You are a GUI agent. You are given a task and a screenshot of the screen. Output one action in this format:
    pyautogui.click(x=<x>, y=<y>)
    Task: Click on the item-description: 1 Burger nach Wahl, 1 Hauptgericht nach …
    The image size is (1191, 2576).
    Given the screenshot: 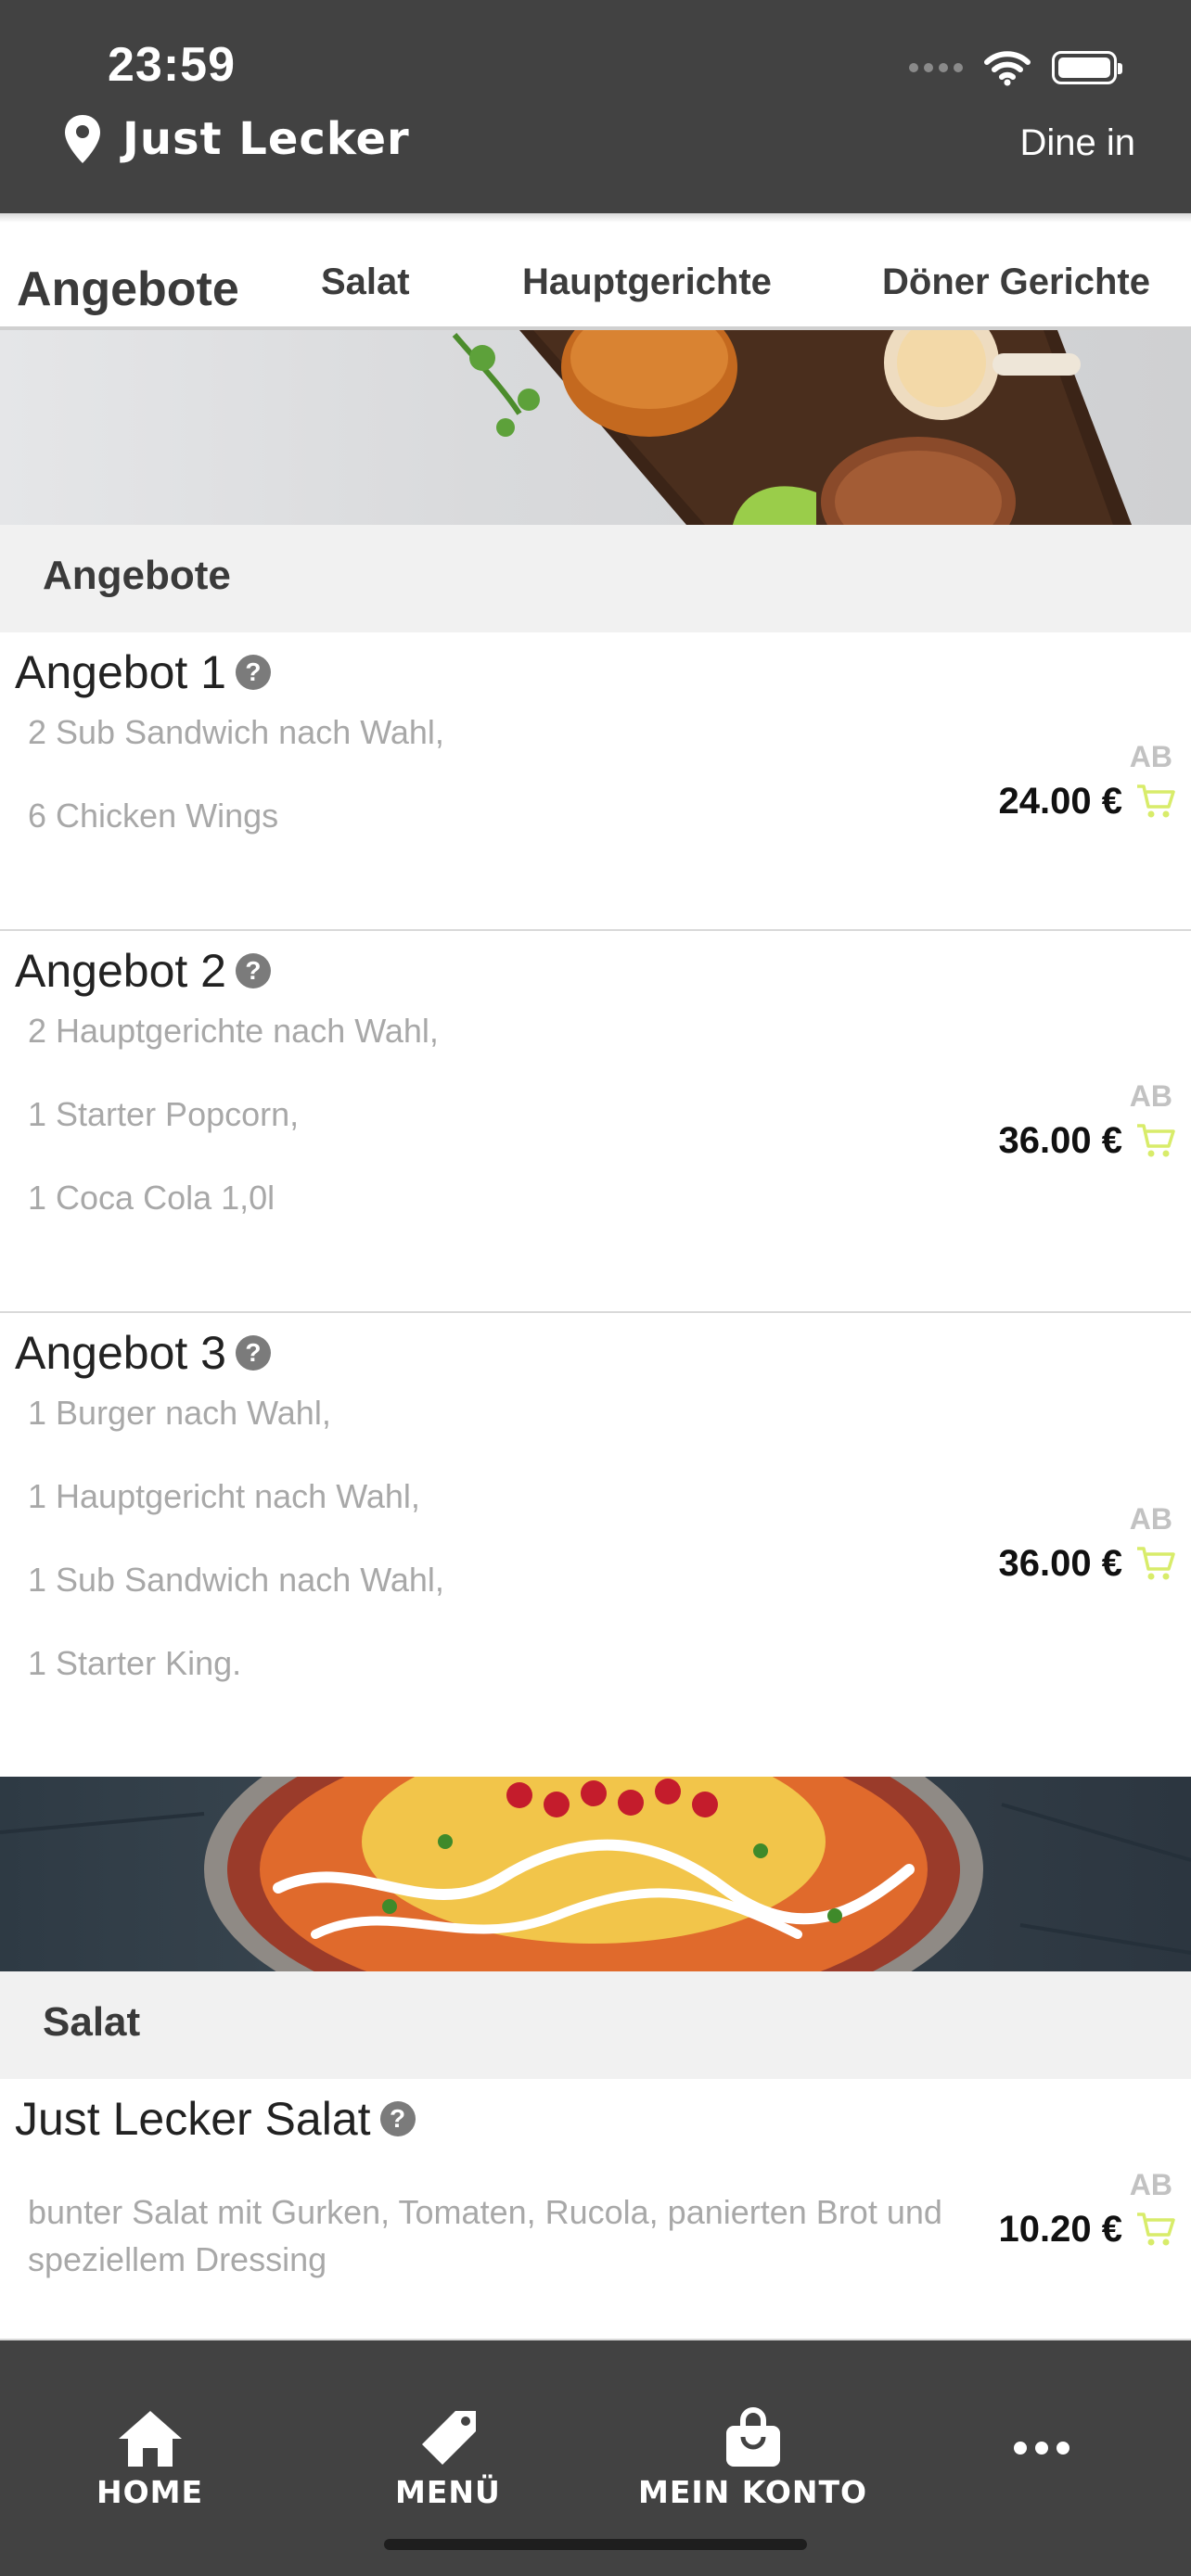 What is the action you would take?
    pyautogui.click(x=236, y=1538)
    